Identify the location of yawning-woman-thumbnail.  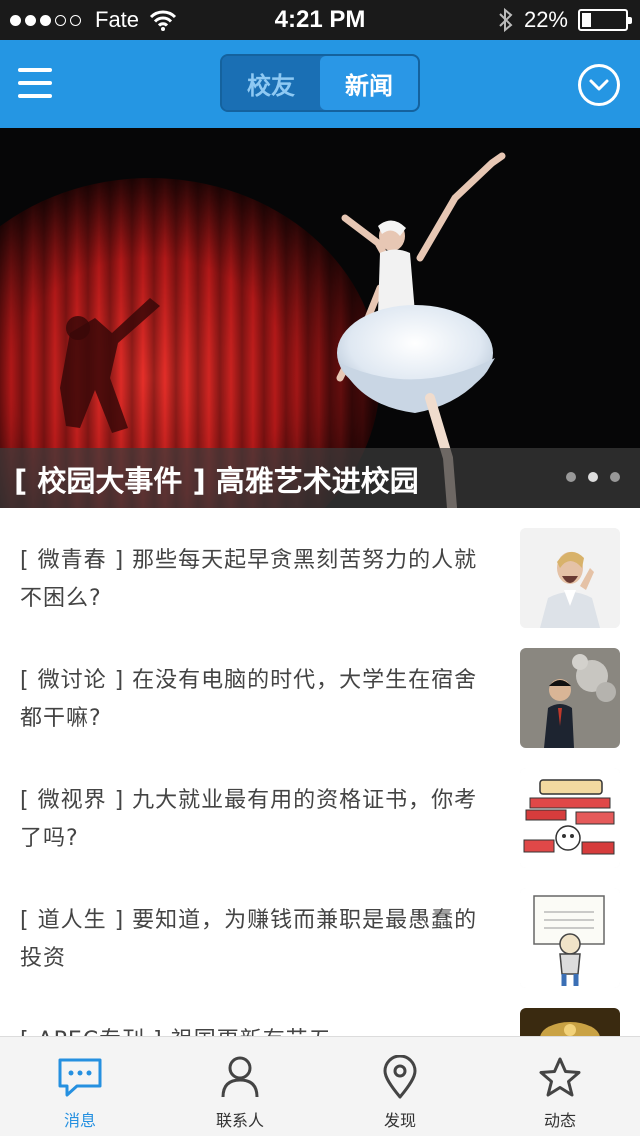
(570, 578).